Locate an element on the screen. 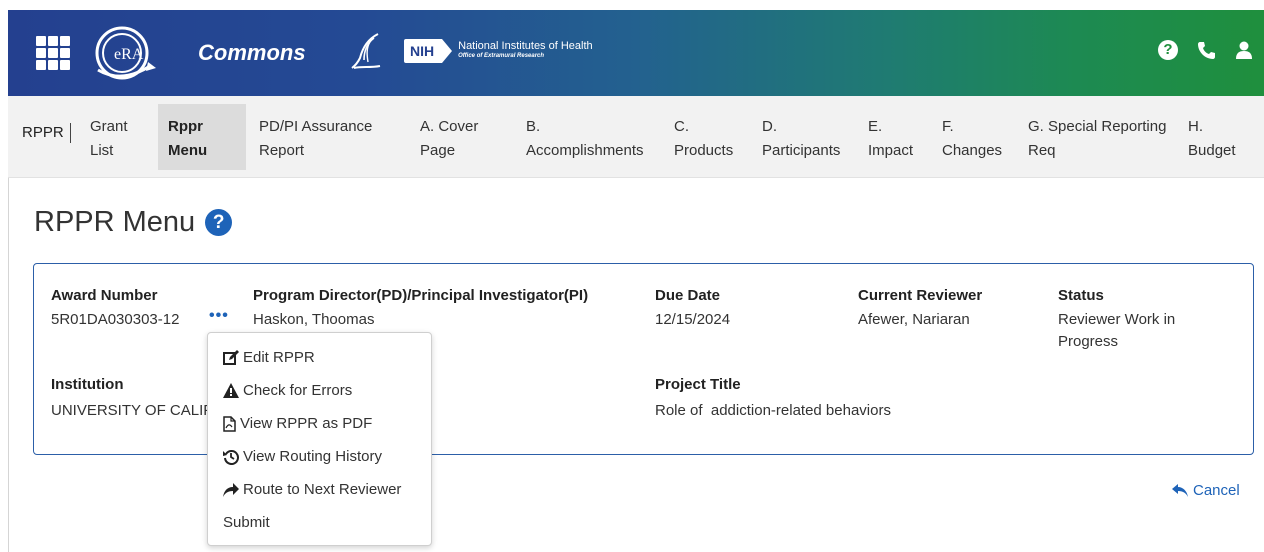 The width and height of the screenshot is (1264, 552). menu-item-check-errors: Check for Errors is located at coordinates (287, 390).